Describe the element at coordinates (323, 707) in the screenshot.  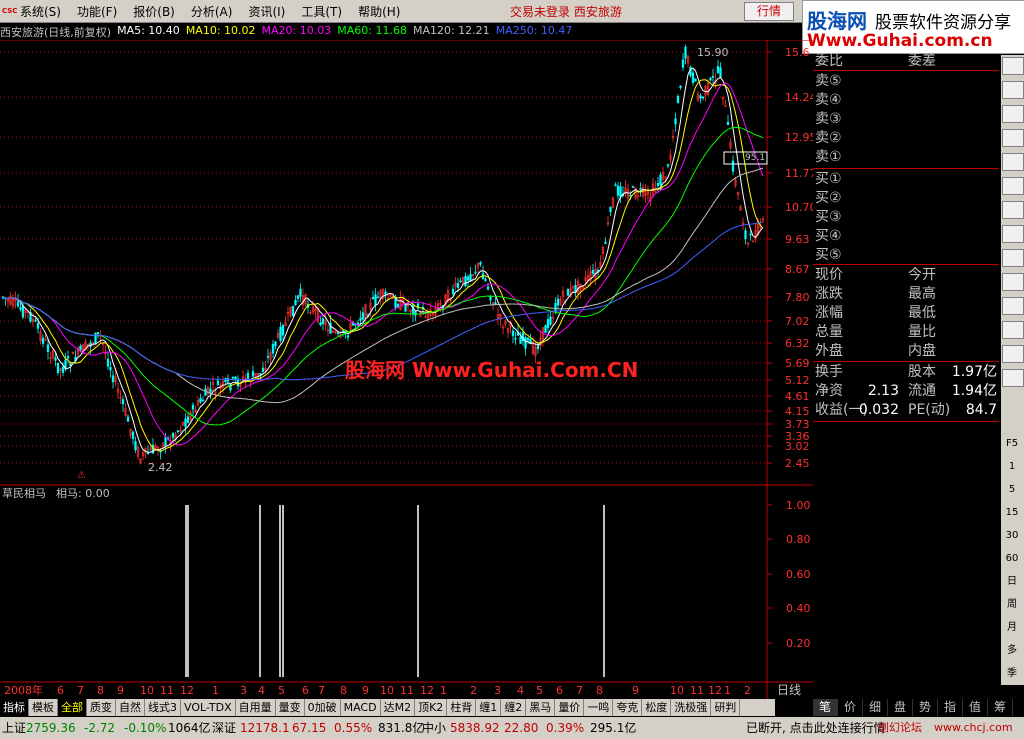
I see `indicator-tab: 0加破` at that location.